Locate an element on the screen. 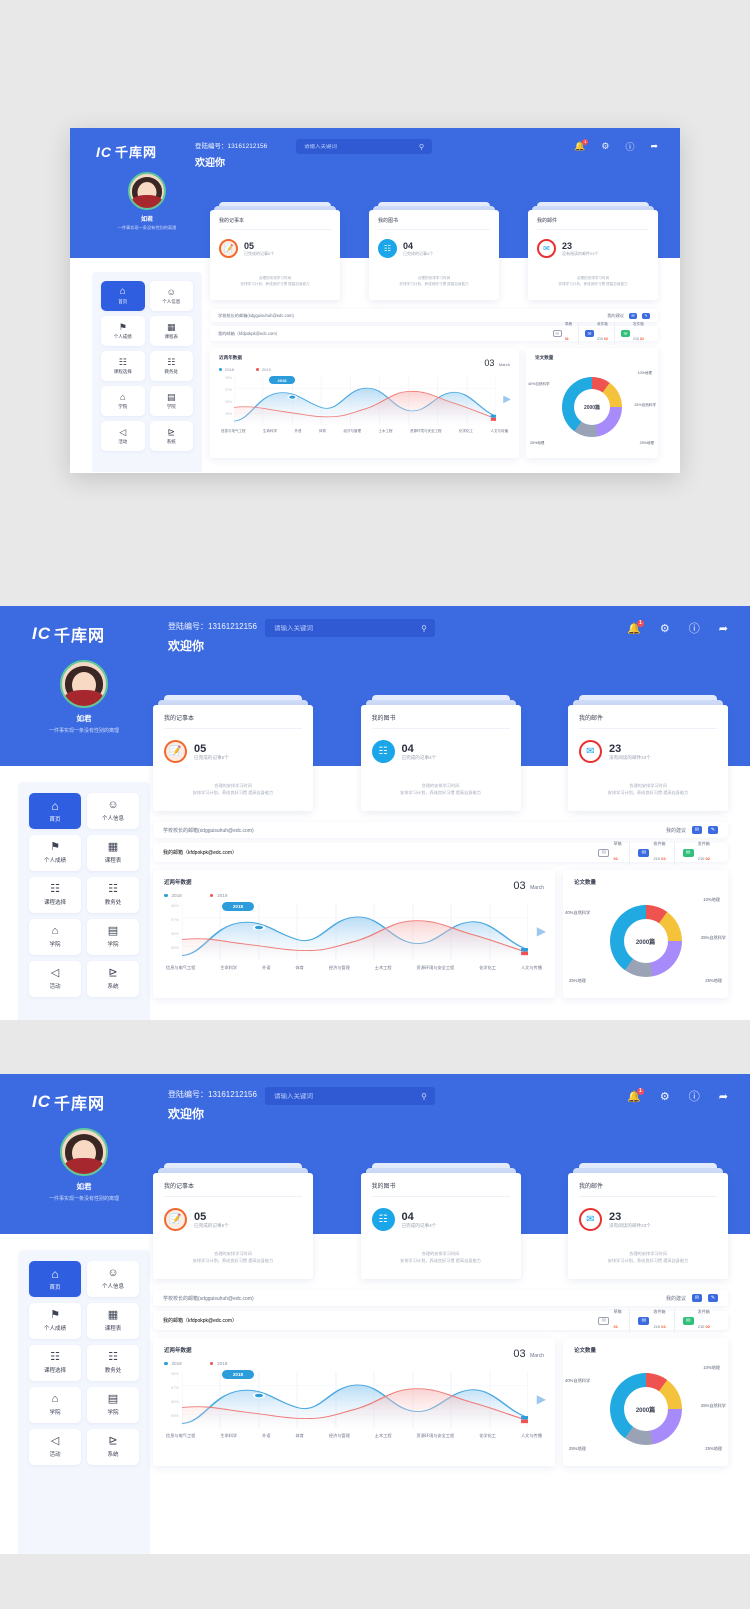  building-icon: ▤ is located at coordinates (171, 396).